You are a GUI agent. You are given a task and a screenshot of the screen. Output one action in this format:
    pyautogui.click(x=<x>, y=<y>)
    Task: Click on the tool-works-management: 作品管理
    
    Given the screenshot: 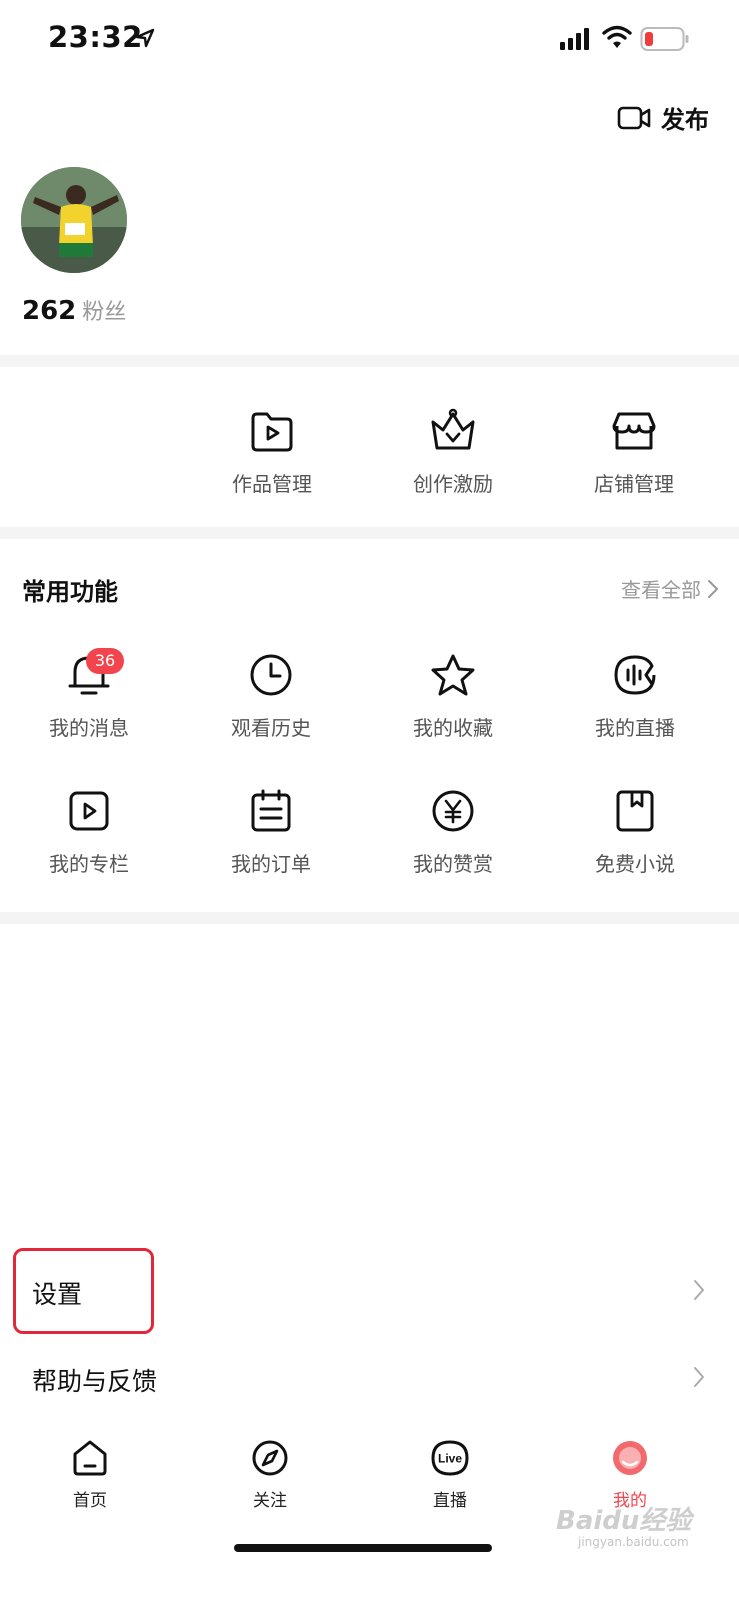 What is the action you would take?
    pyautogui.click(x=272, y=452)
    